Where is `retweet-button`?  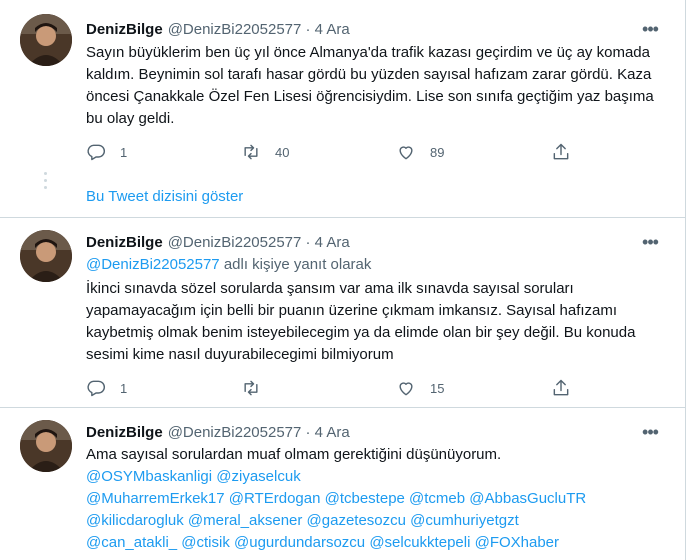
retweet-button is located at coordinates (258, 388).